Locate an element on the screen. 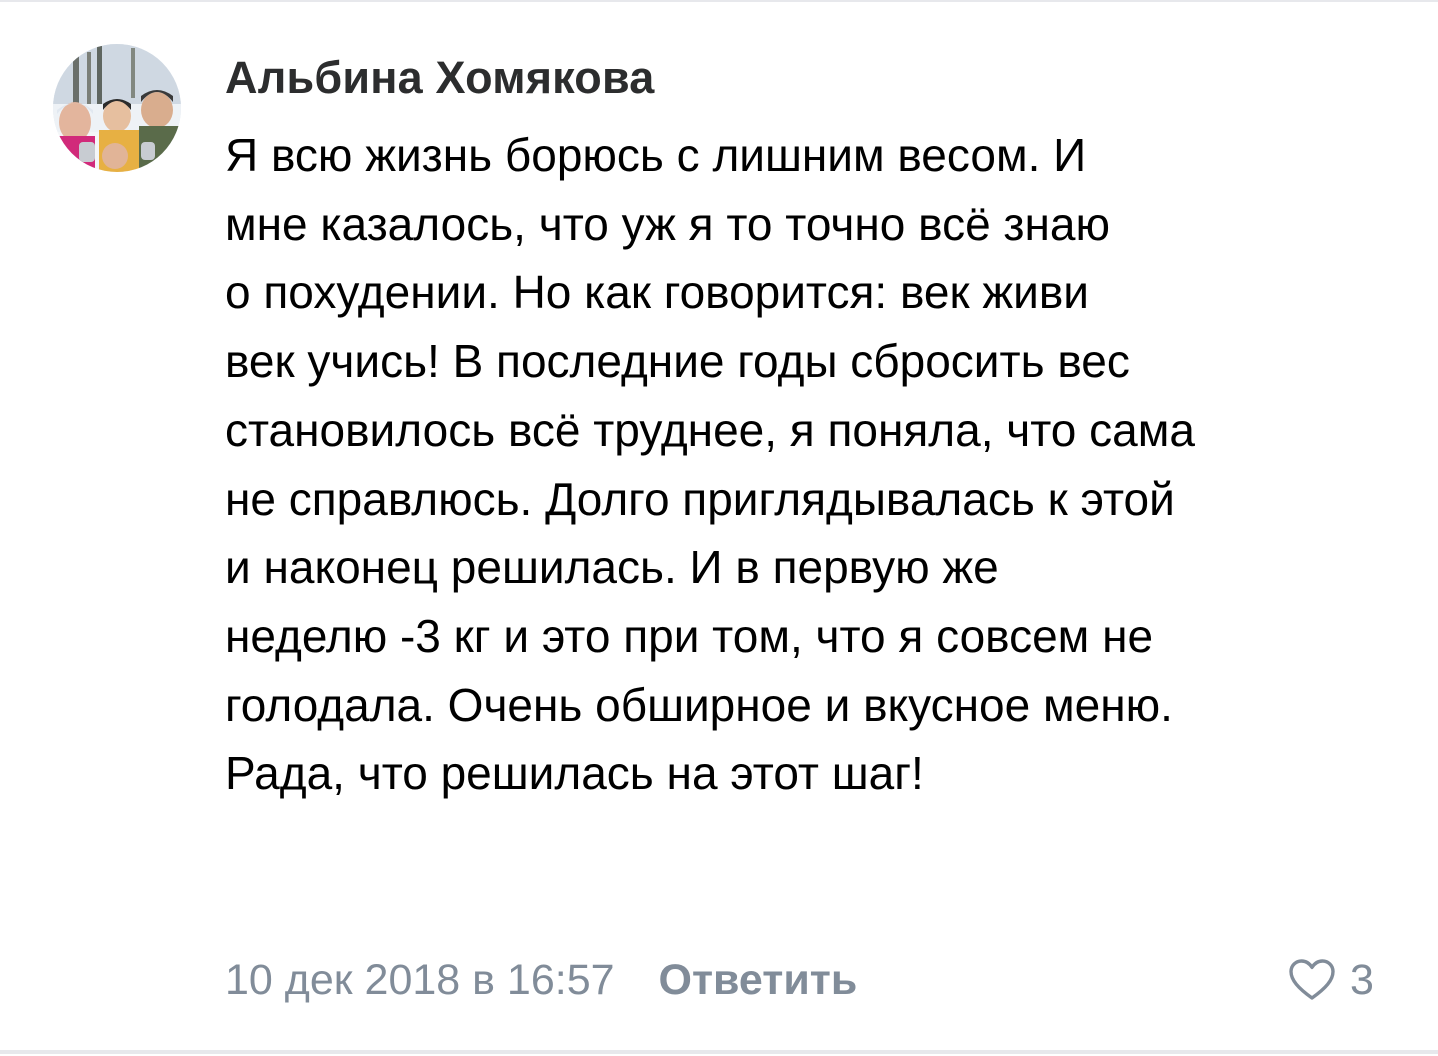  comment-text-line: мне казалось, что уж я то точно всё знаю is located at coordinates (668, 223).